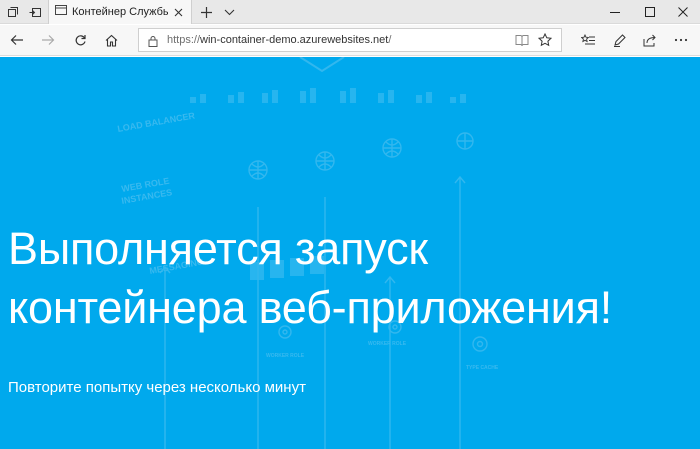  Describe the element at coordinates (61, 12) in the screenshot. I see `page-icon` at that location.